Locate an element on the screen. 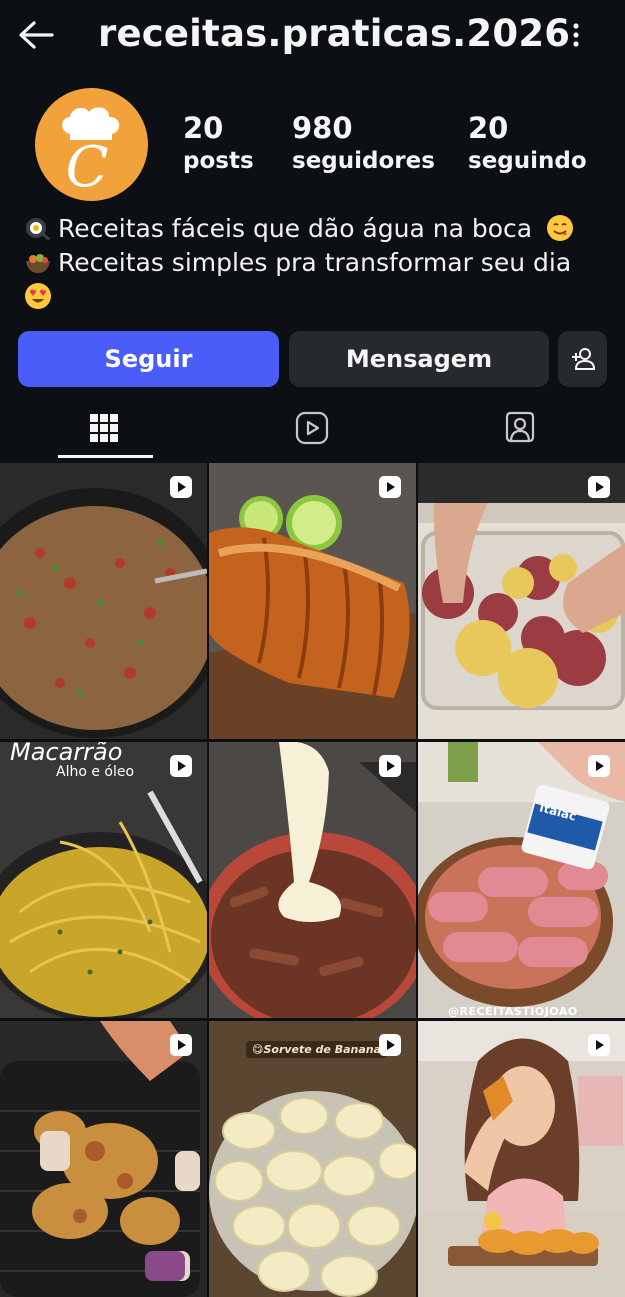  post-8-title: 😋Sorvete de Banana is located at coordinates (317, 1049).